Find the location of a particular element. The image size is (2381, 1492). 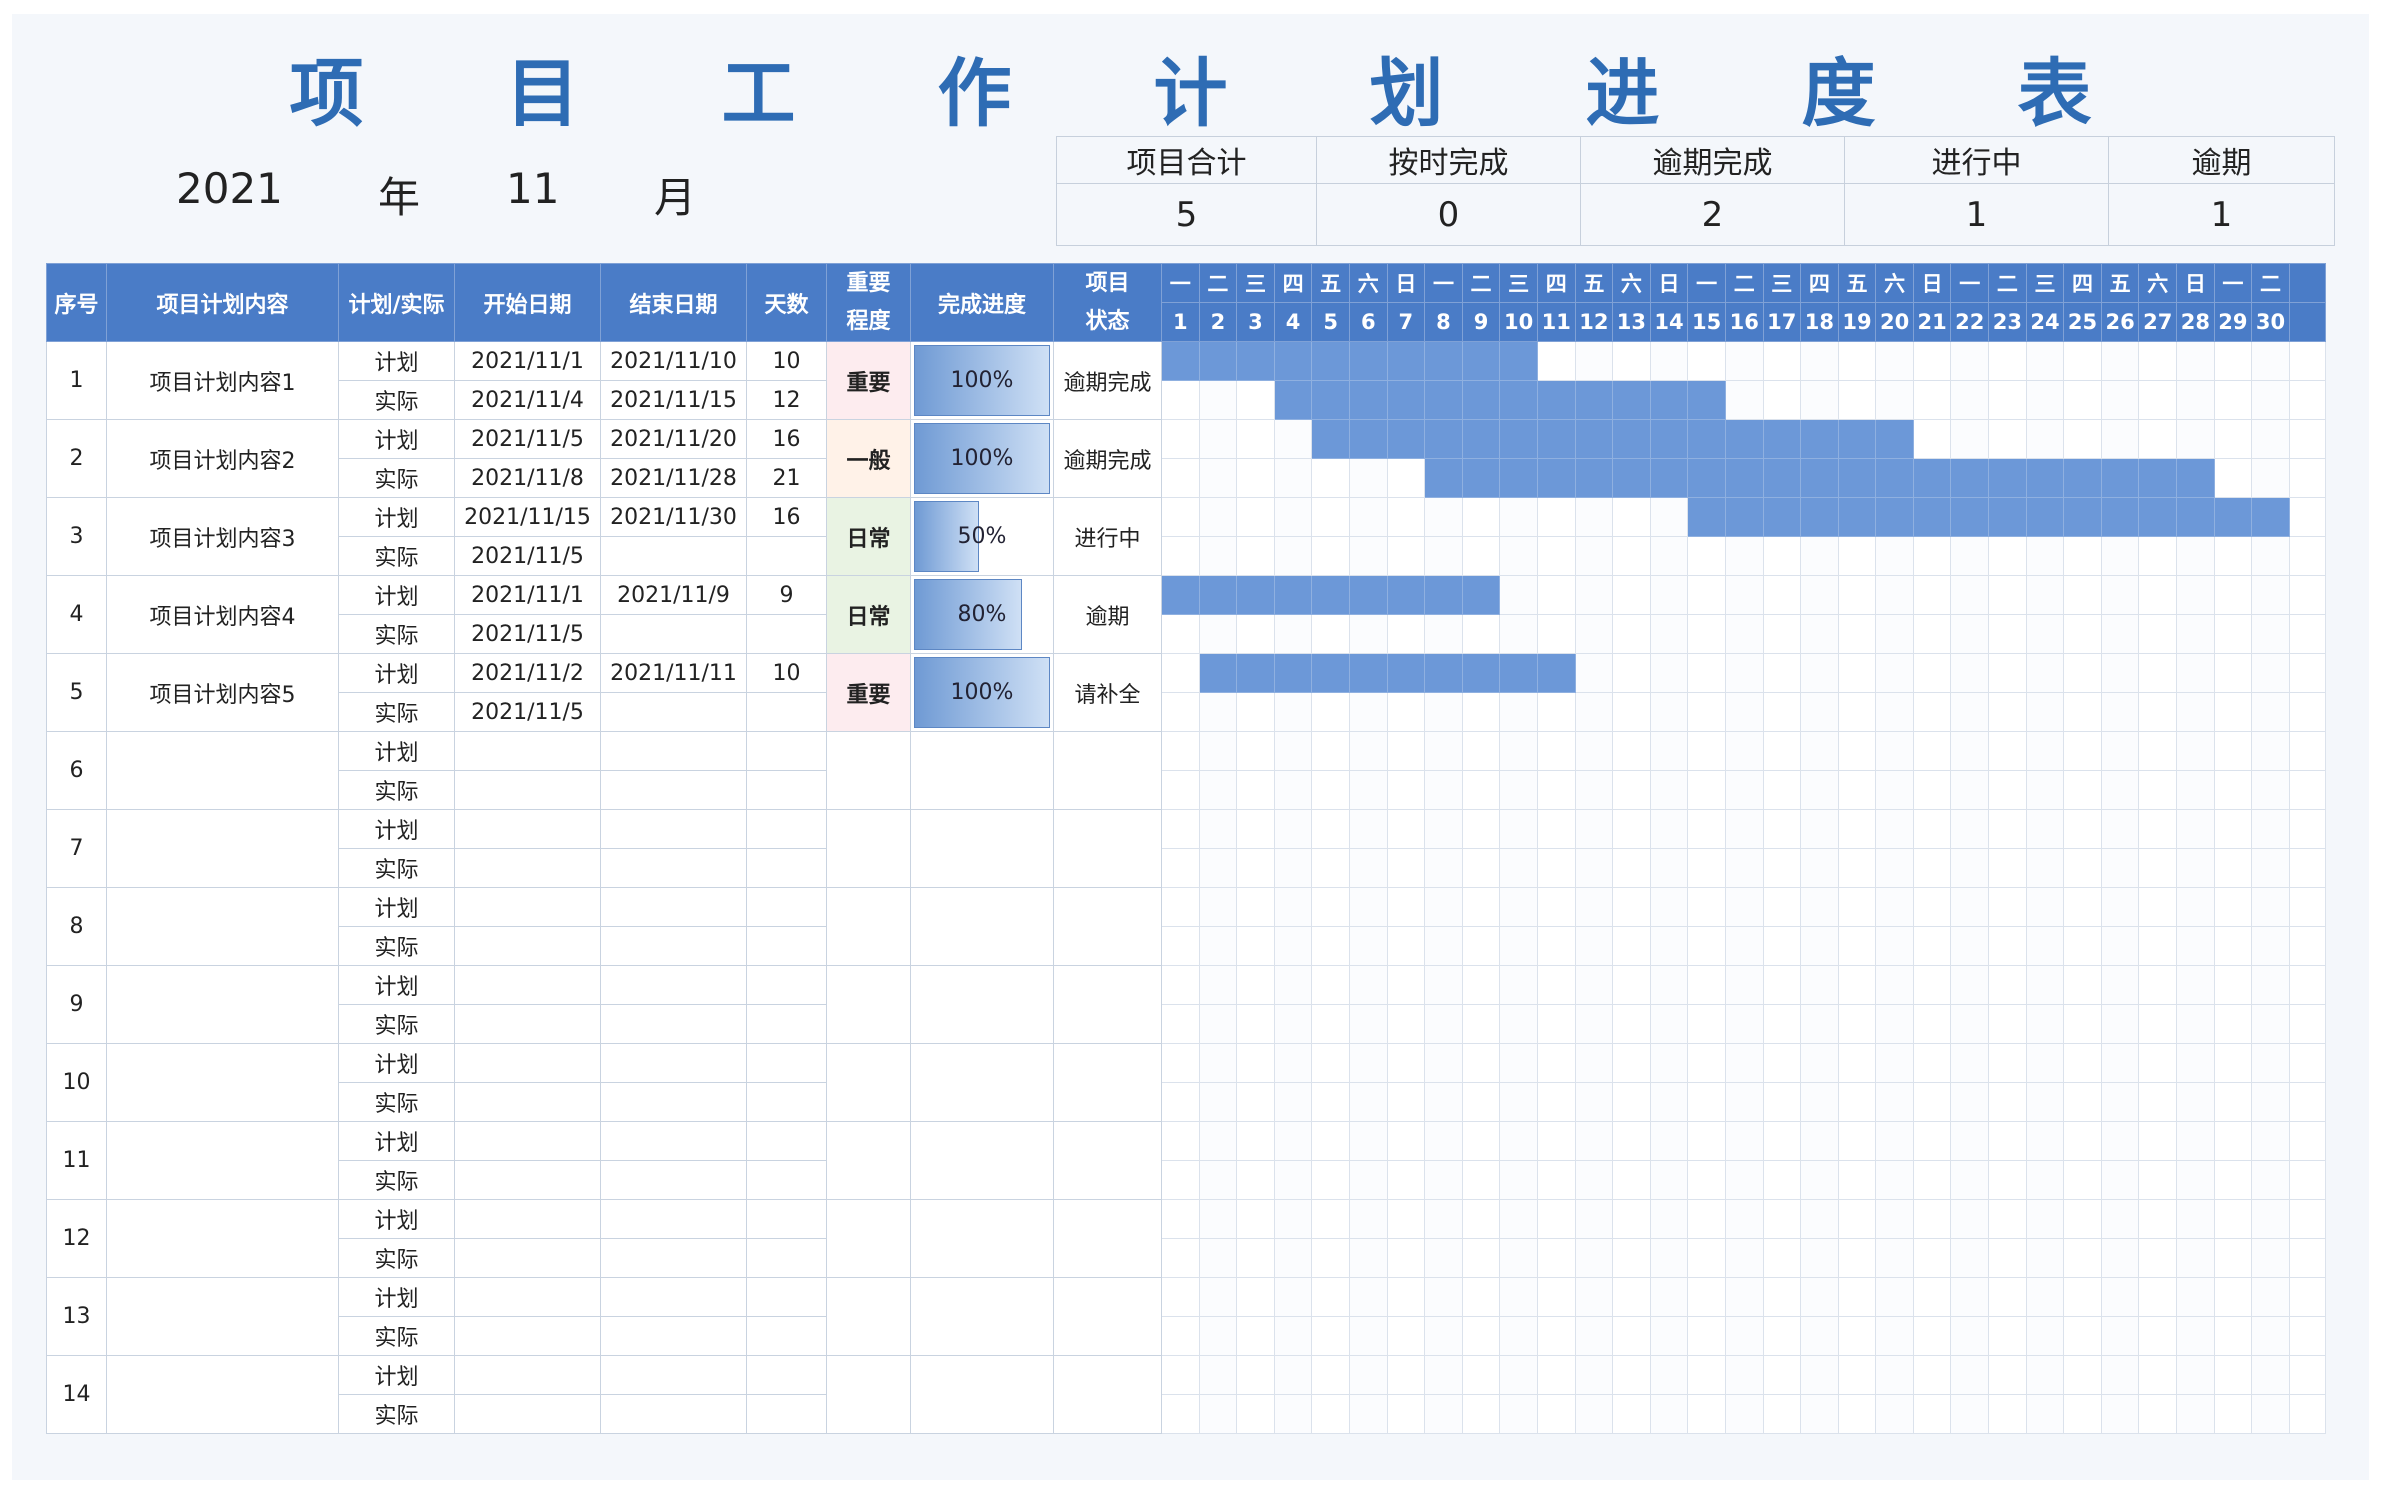

weekday-header: 日 is located at coordinates (2195, 283).